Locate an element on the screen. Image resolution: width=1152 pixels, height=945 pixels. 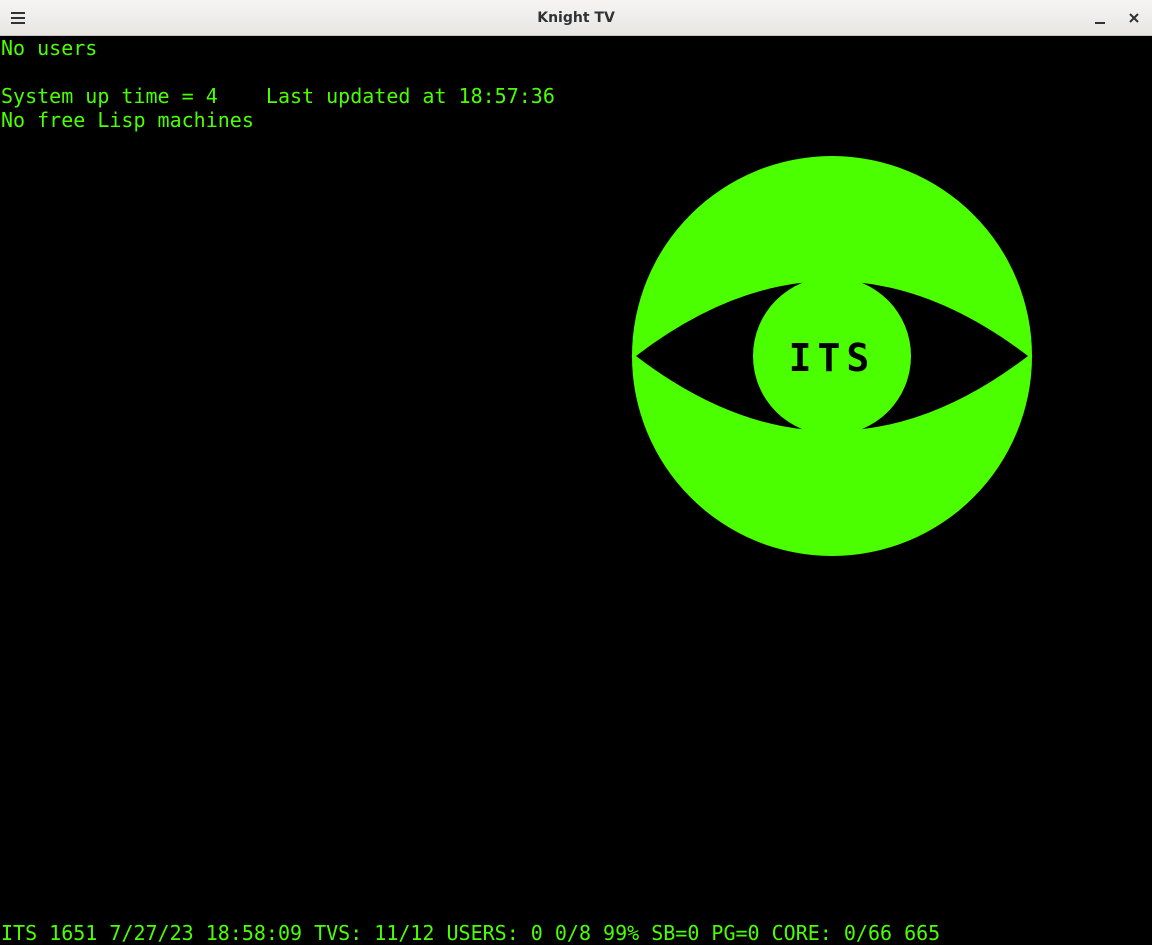
close-icon is located at coordinates (1134, 18).